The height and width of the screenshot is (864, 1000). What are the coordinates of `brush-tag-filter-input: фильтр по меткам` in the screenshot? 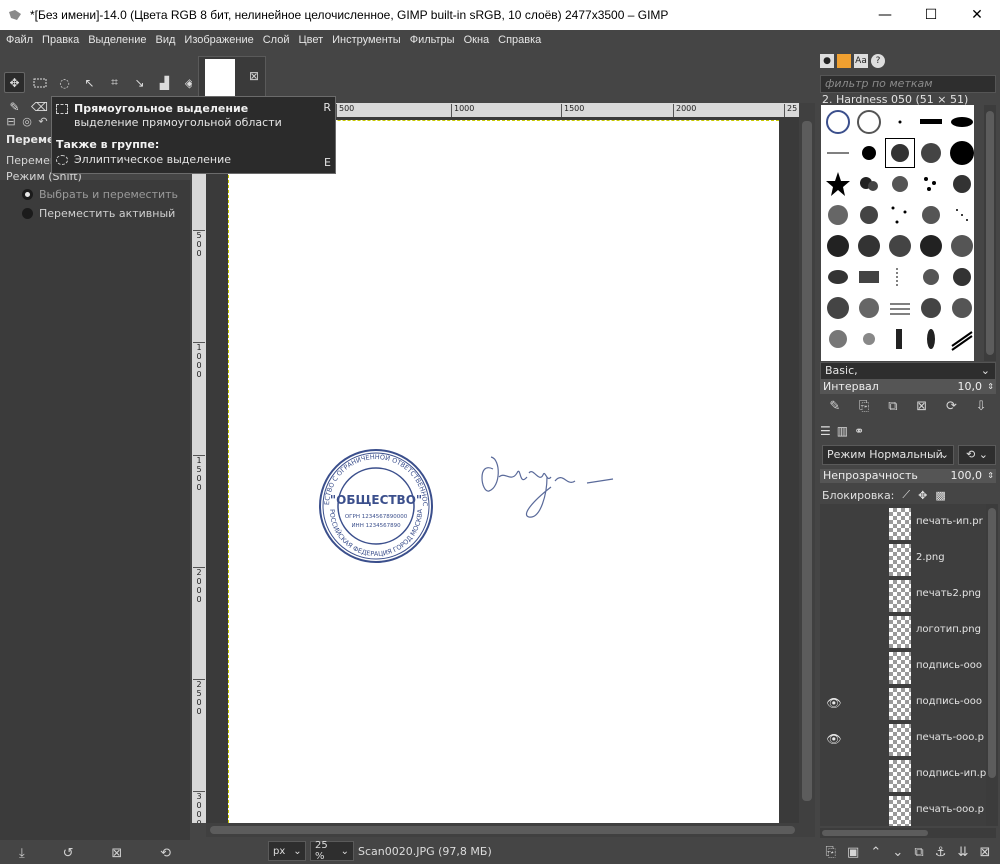 It's located at (908, 84).